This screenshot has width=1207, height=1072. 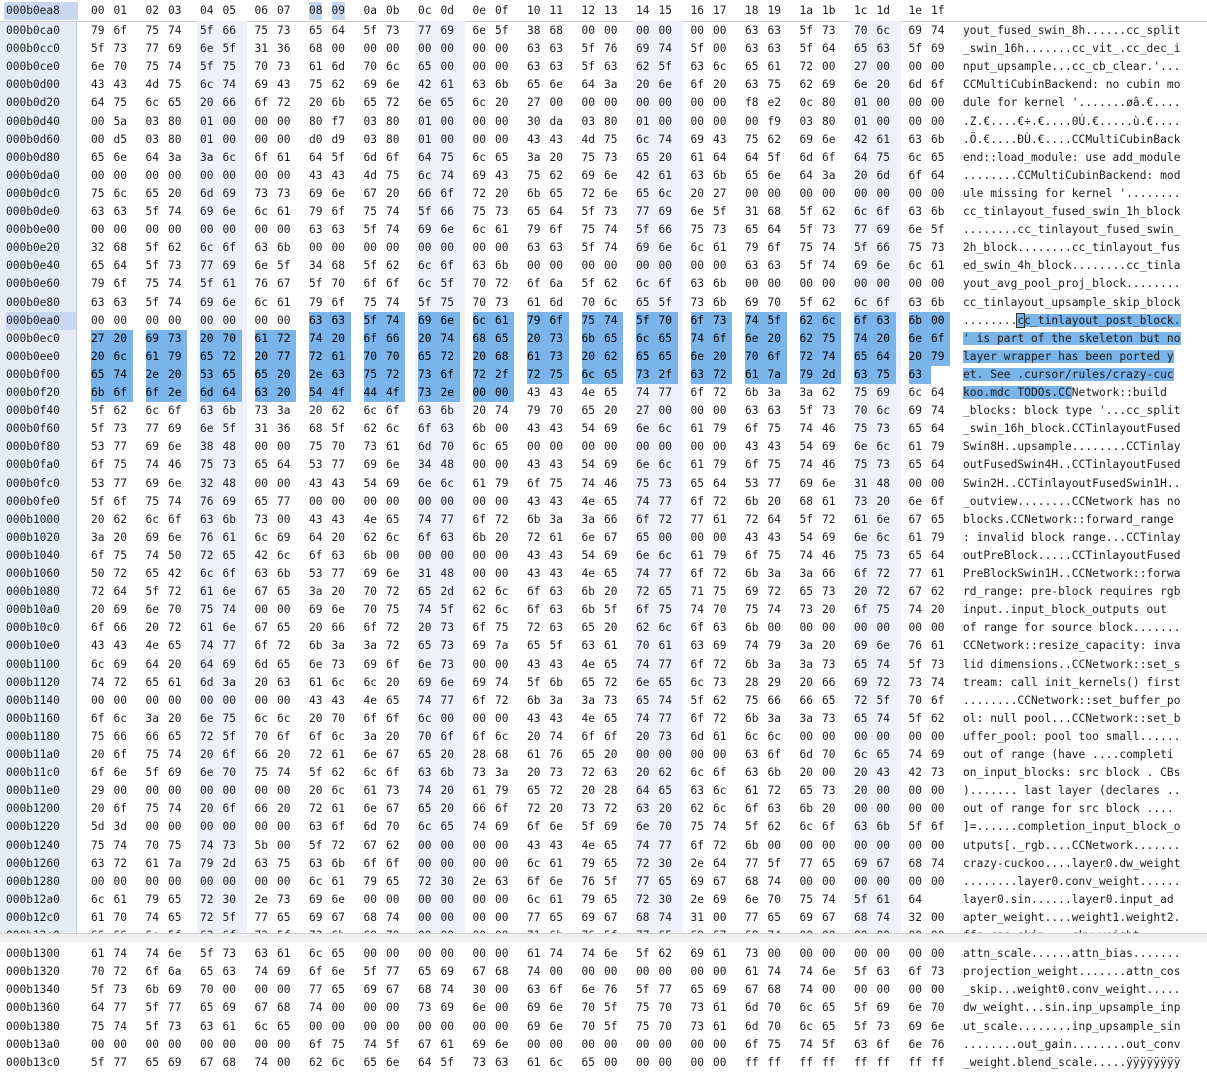 I want to click on hex-byte: 6d, so click(x=809, y=755).